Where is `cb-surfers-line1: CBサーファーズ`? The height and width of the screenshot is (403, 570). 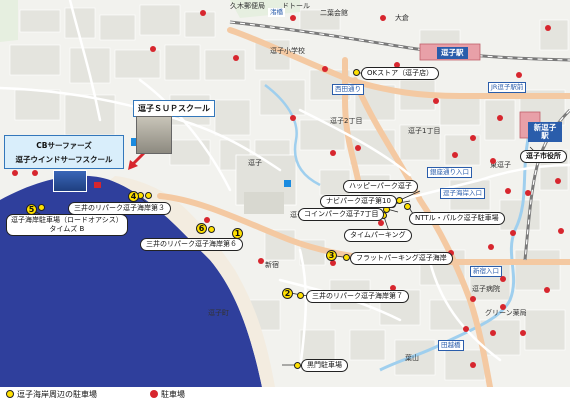
cb-surfers-line1: CBサーファーズ is located at coordinates (64, 145).